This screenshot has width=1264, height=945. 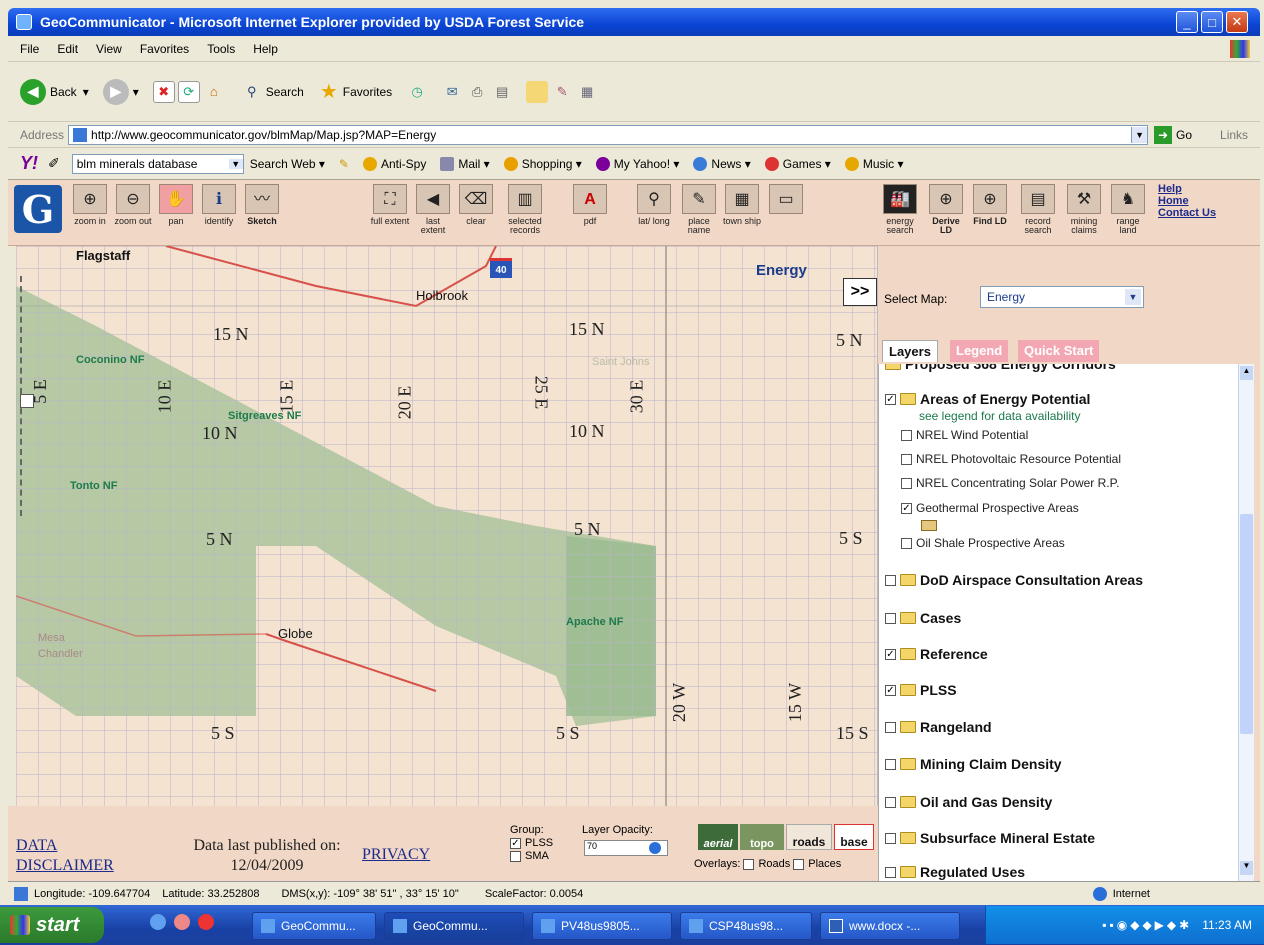 What do you see at coordinates (54, 91) in the screenshot?
I see `back-button: ◀ Back ▾` at bounding box center [54, 91].